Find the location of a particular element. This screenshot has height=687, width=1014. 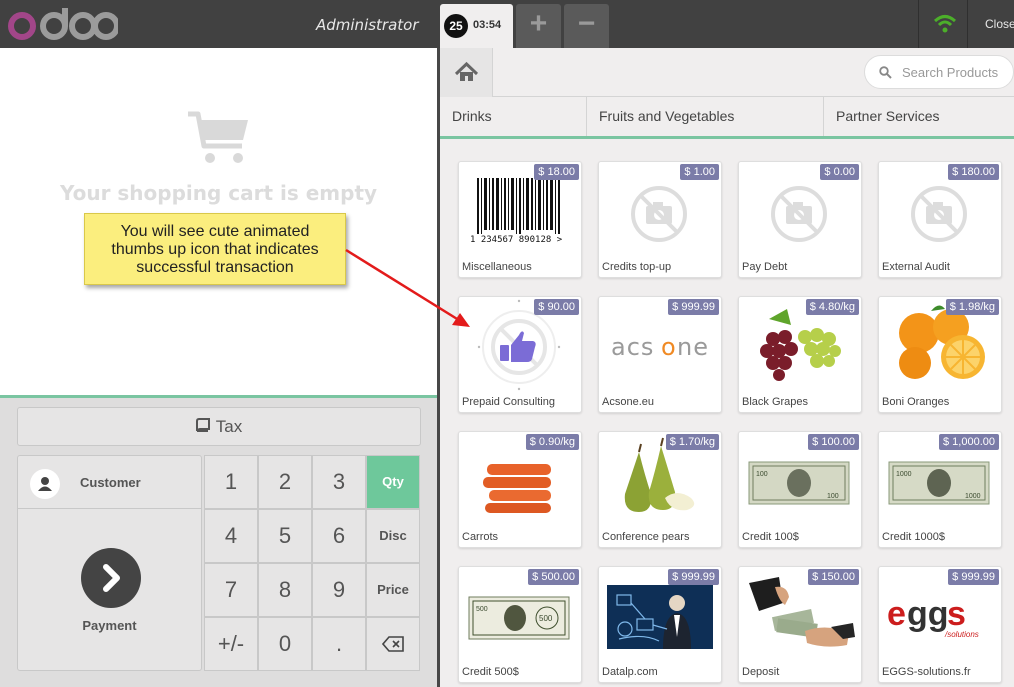

product-card: $ 0.00 Pay Debt is located at coordinates (800, 219).